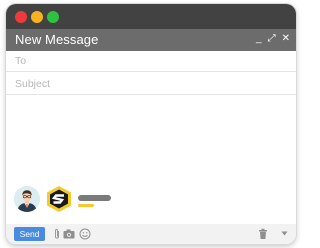 Image resolution: width=320 pixels, height=248 pixels. I want to click on compose-title: New Message, so click(57, 39).